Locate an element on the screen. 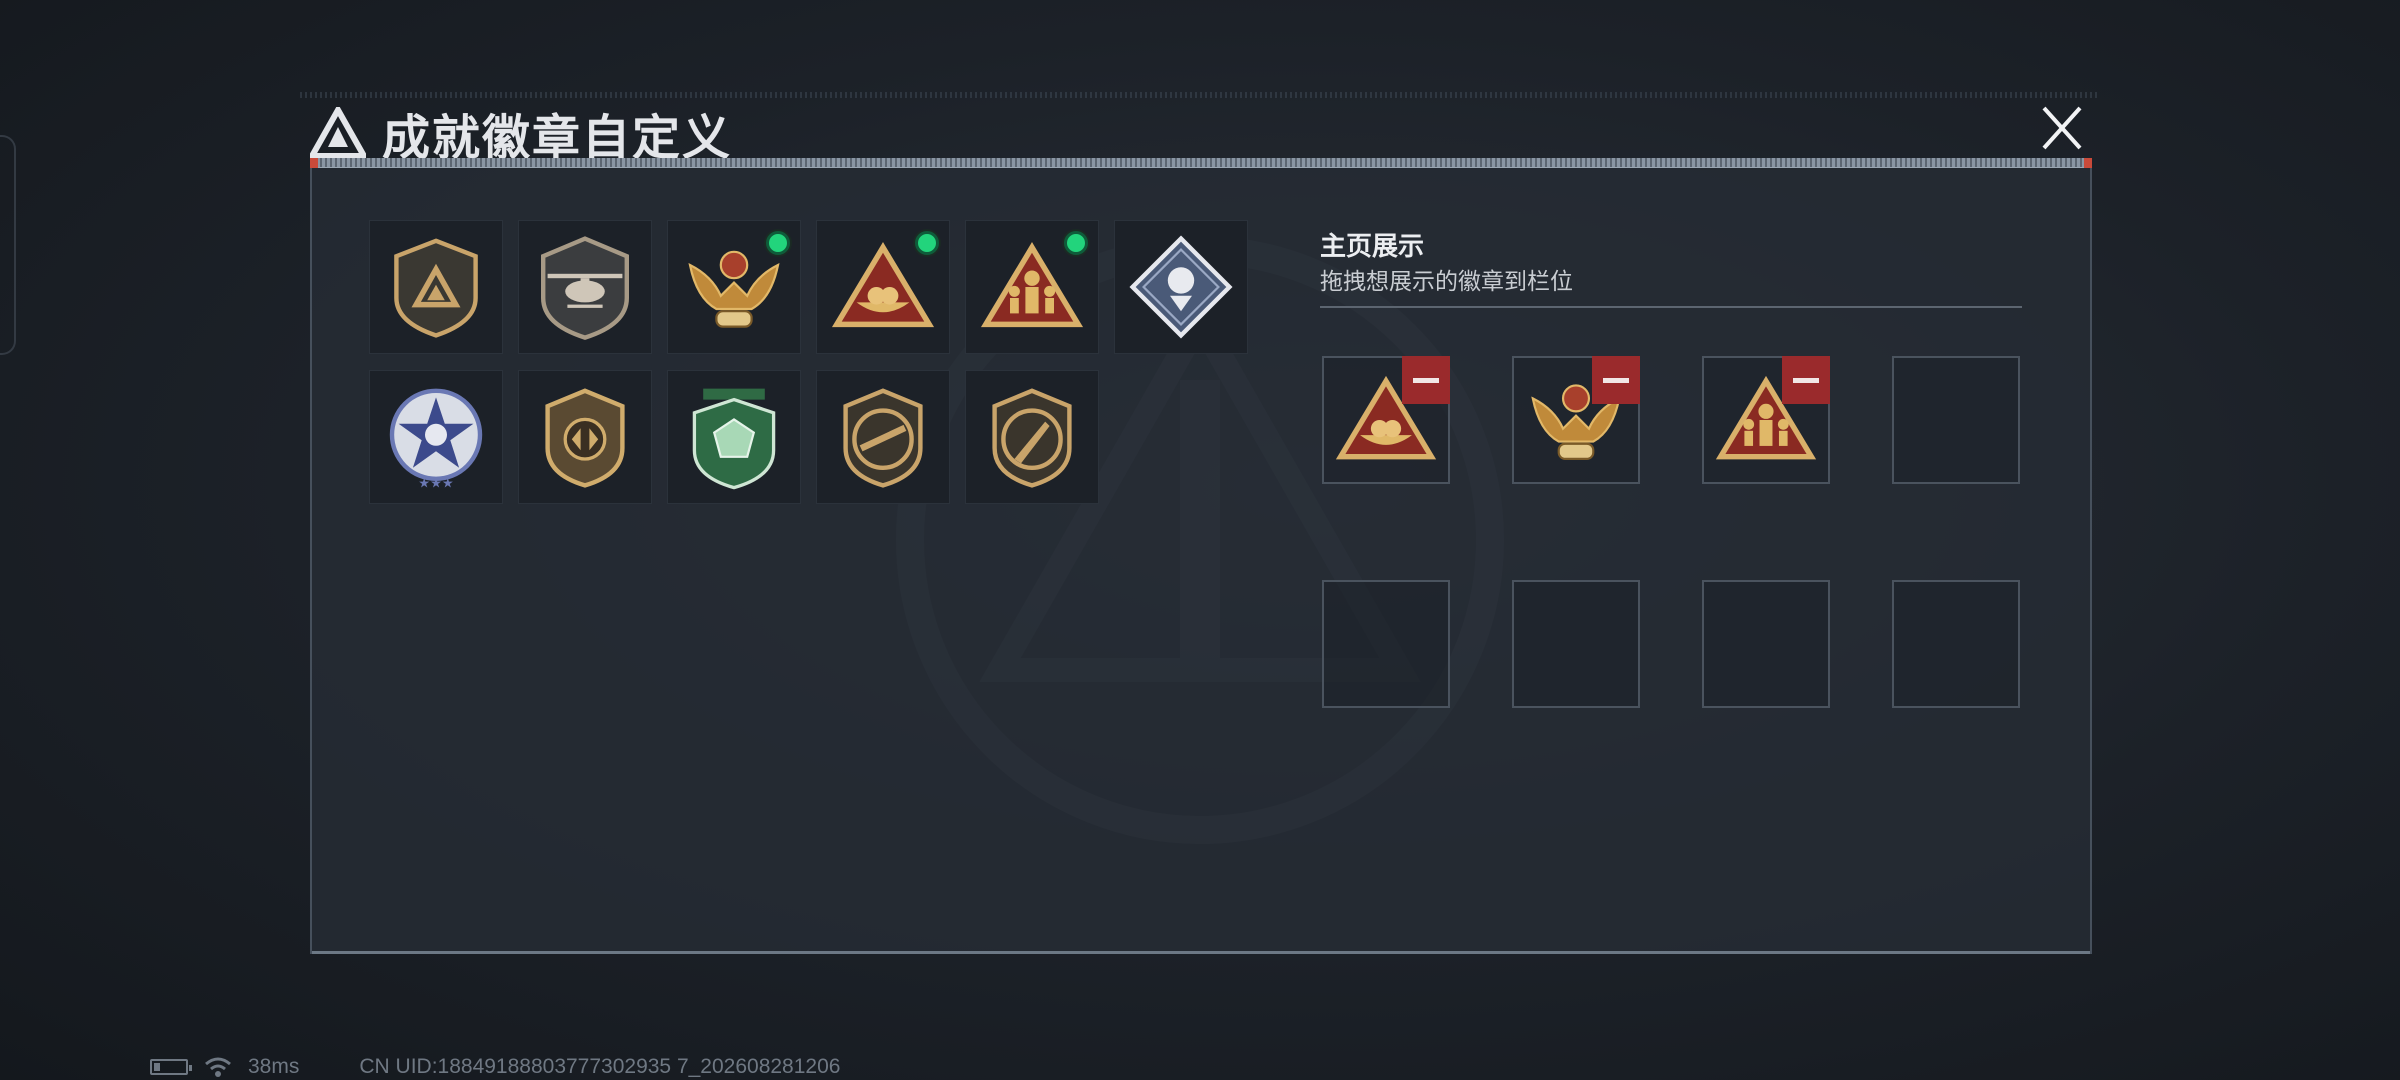 The height and width of the screenshot is (1080, 2400). close-button is located at coordinates (2062, 128).